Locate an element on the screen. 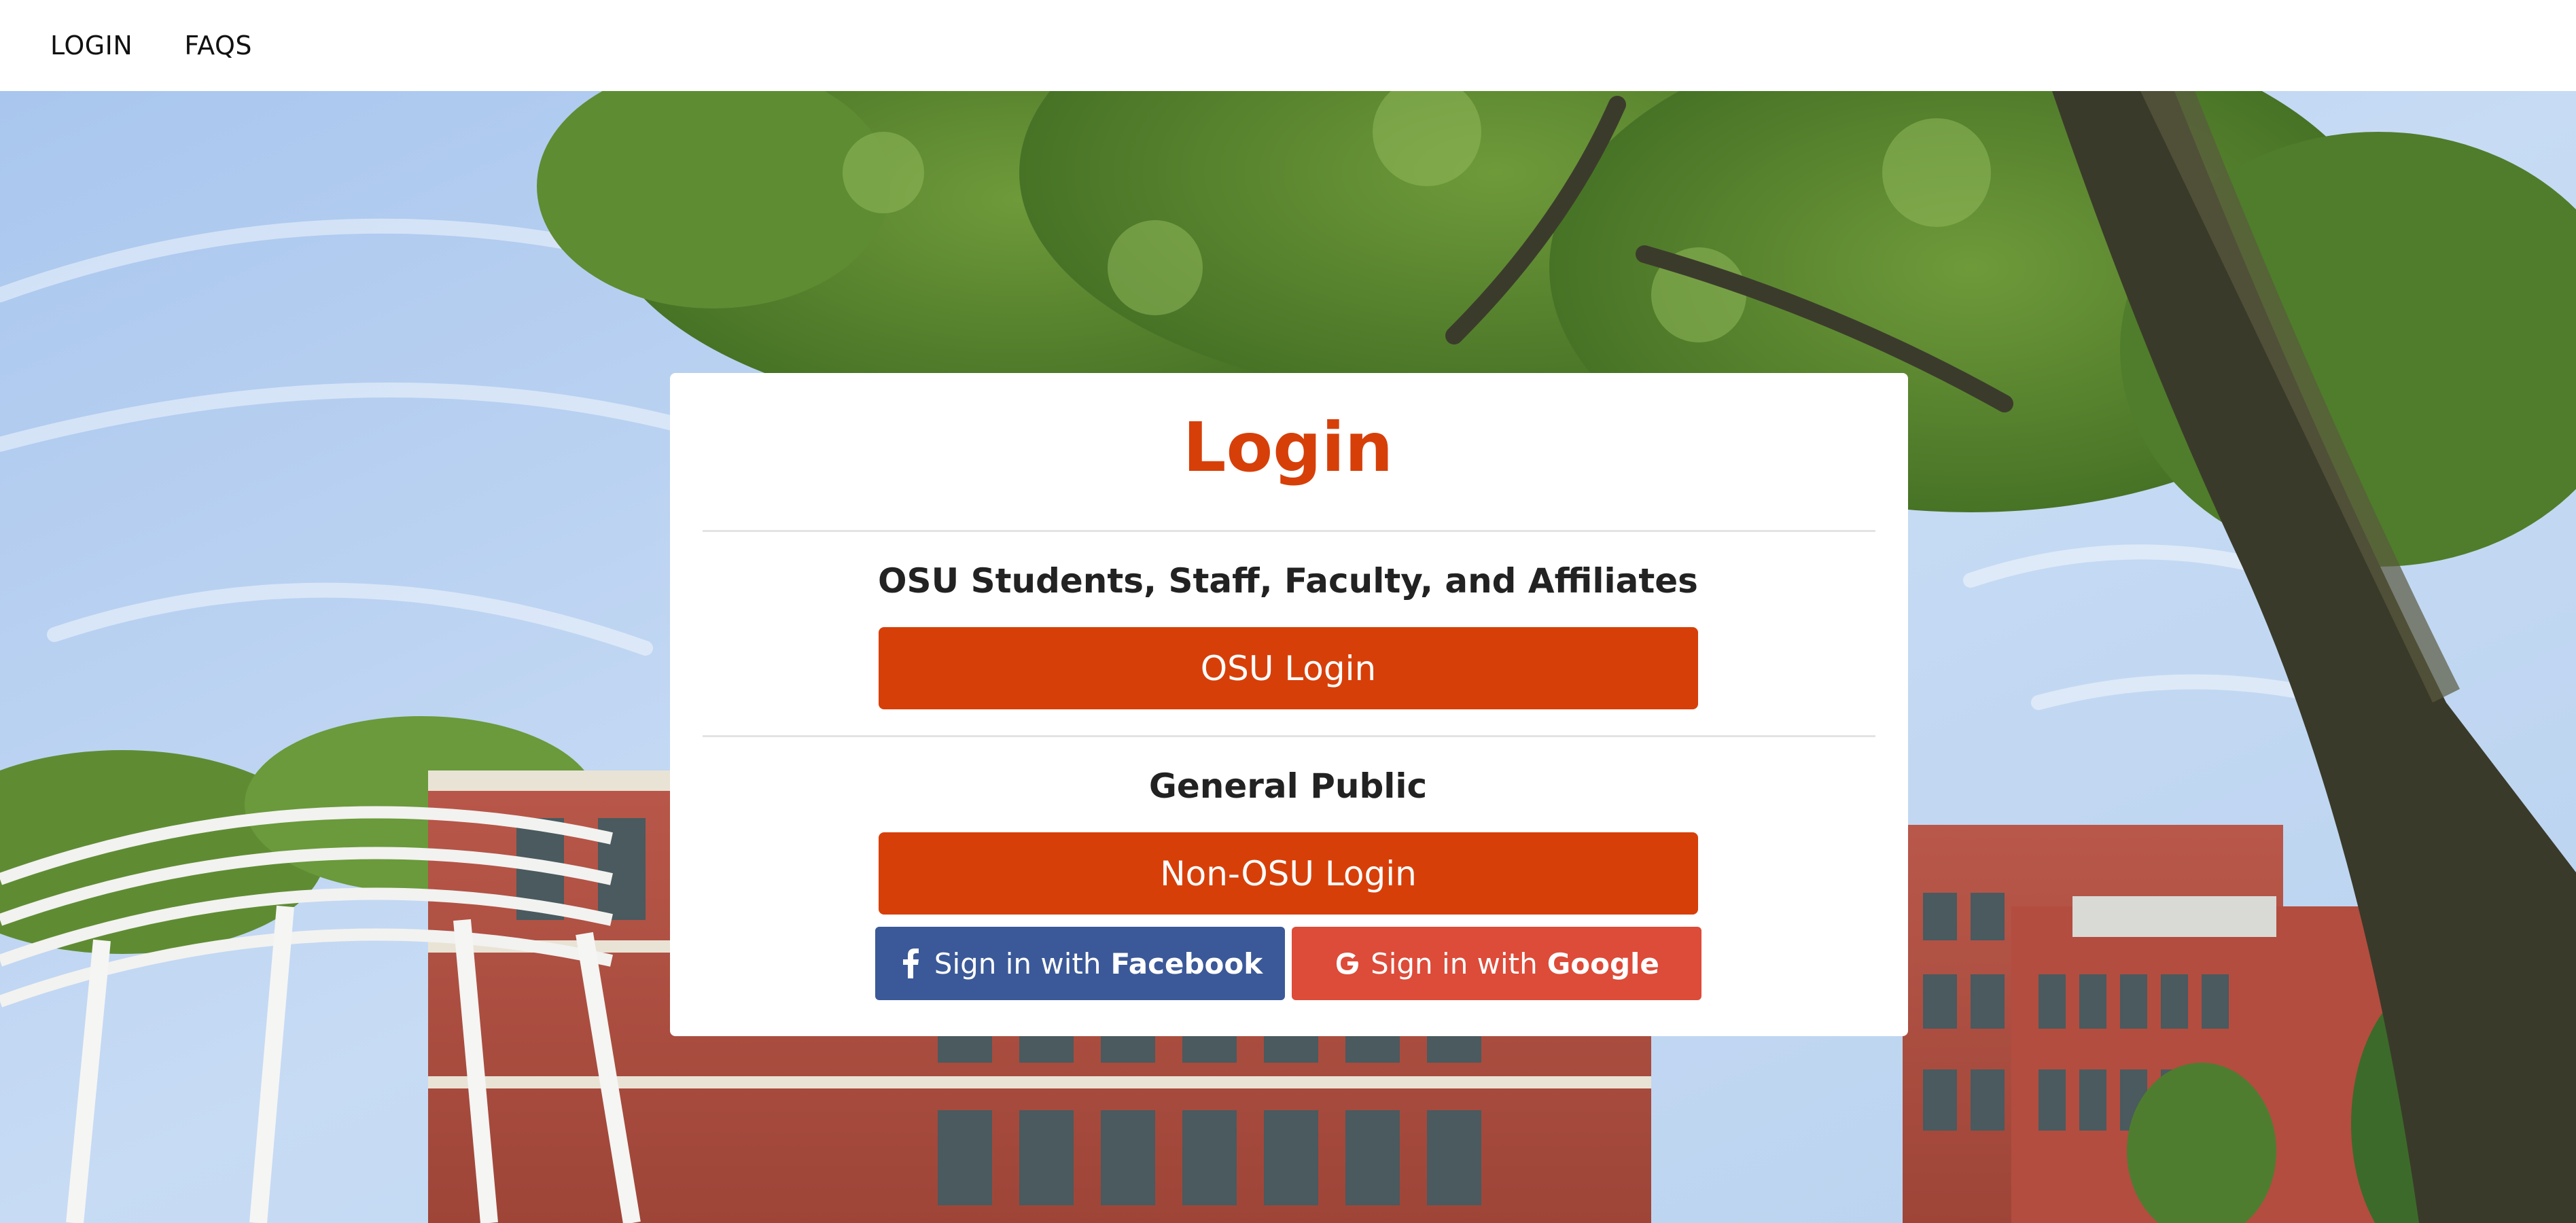  google-g-icon is located at coordinates (1347, 963).